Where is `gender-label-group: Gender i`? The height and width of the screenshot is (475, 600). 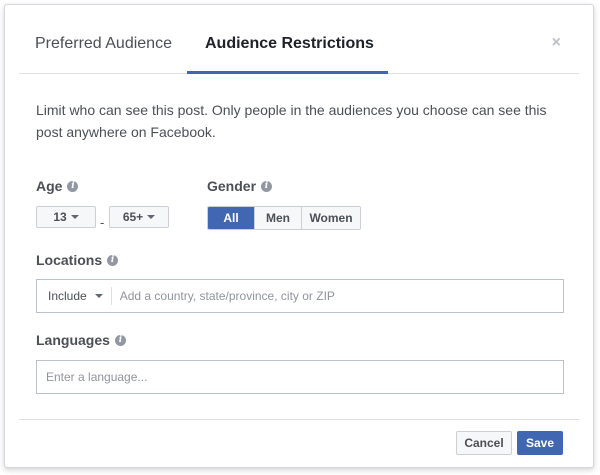
gender-label-group: Gender i is located at coordinates (240, 186).